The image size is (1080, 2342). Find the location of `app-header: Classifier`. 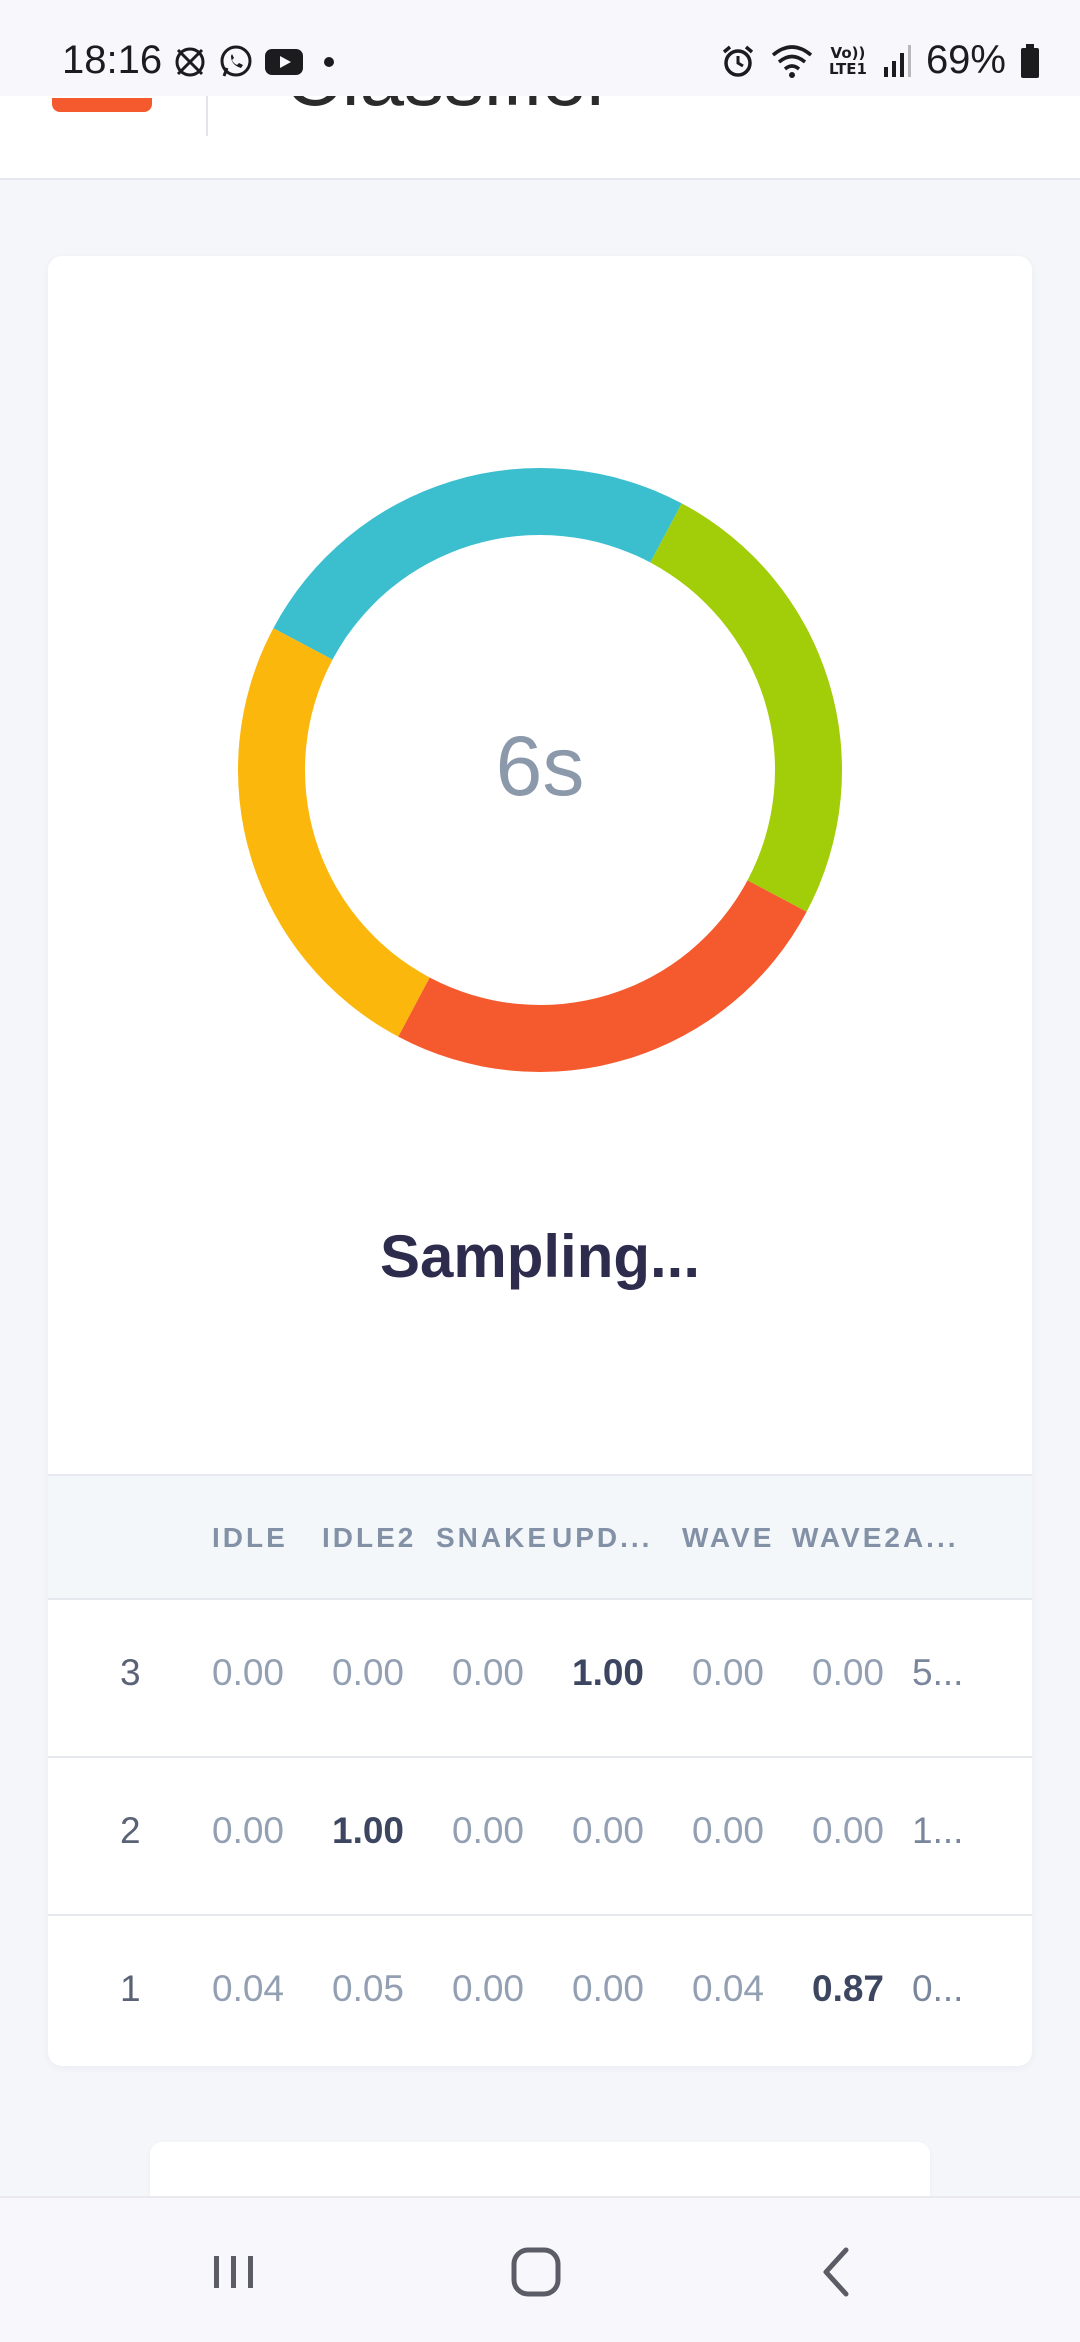

app-header: Classifier is located at coordinates (540, 138).